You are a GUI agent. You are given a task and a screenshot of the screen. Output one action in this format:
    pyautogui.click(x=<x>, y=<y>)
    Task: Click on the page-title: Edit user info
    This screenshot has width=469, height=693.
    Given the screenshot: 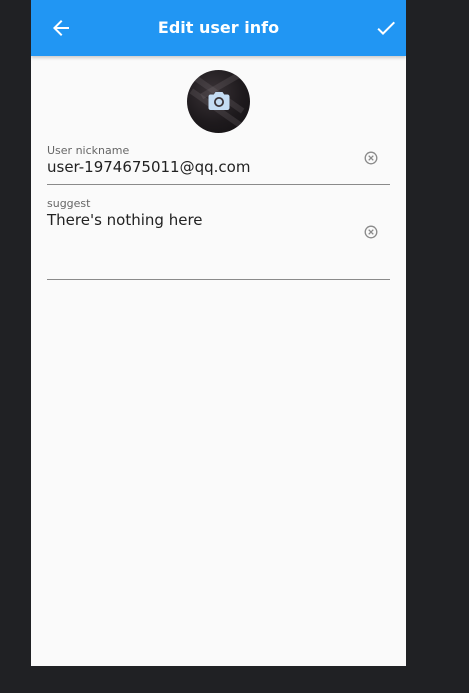 What is the action you would take?
    pyautogui.click(x=218, y=27)
    